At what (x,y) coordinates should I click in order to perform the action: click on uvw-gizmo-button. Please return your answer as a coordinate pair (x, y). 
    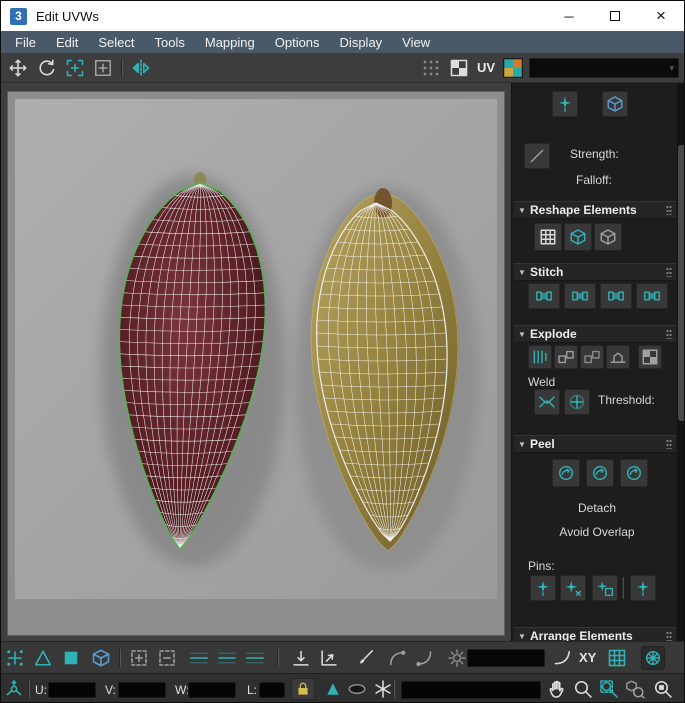
    Looking at the image, I should click on (653, 658).